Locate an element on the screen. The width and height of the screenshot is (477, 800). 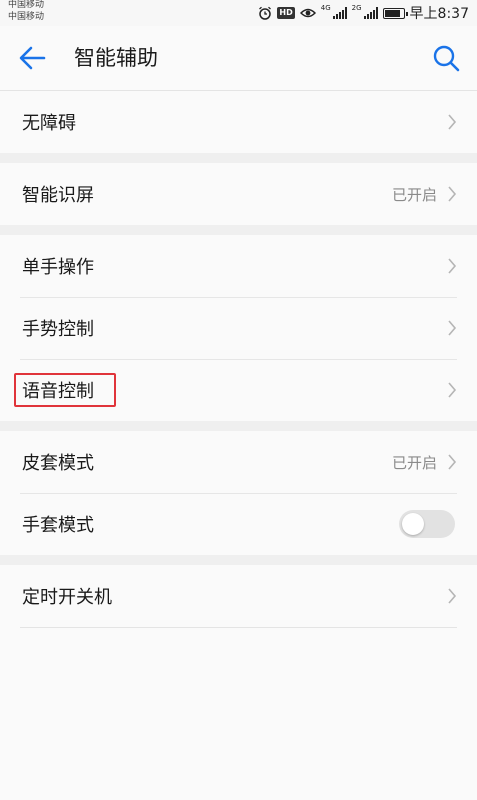
app-header: 智能辅助 is located at coordinates (238, 58).